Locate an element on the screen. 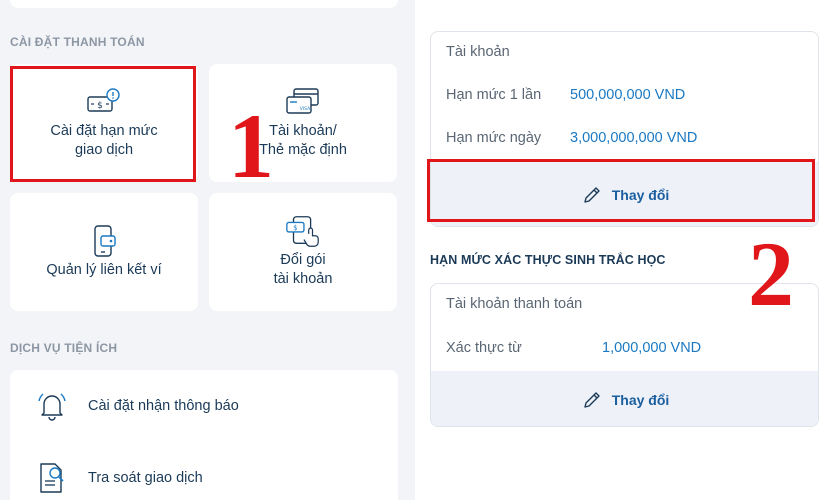 This screenshot has height=500, width=840. top-card-edge is located at coordinates (204, 4).